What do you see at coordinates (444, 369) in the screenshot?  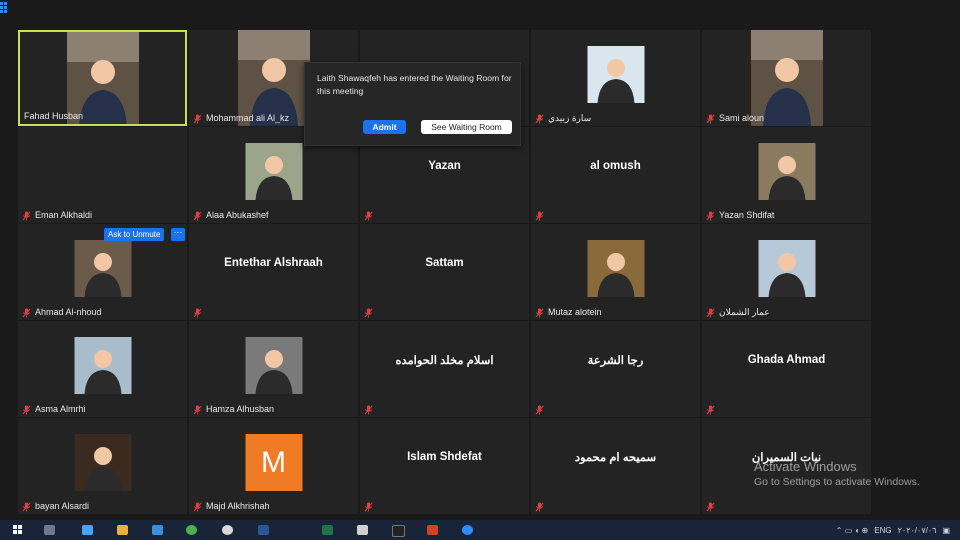 I see `participant-tile: اسلام مخلد الحوامده` at bounding box center [444, 369].